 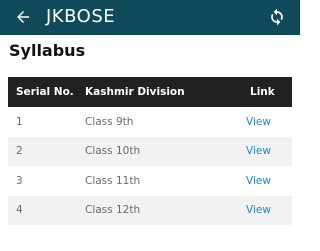 I want to click on header-serial-no: Serial No., so click(x=45, y=92).